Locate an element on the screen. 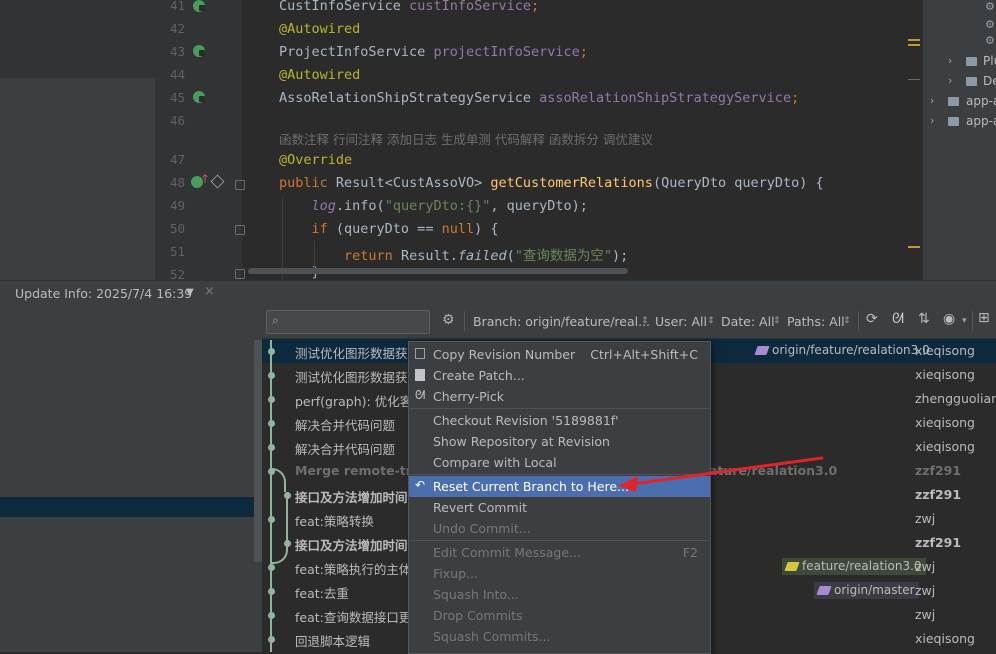 Image resolution: width=996 pixels, height=654 pixels. override-arrow-icon: ↑ is located at coordinates (205, 179).